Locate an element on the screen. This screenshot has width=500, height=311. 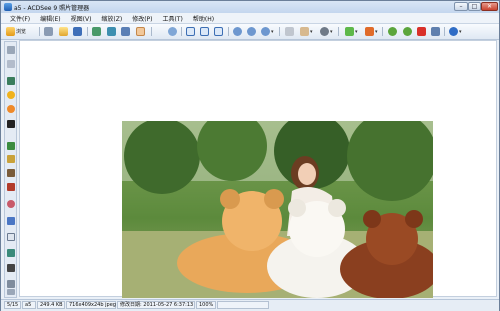
export-button is located at coordinates (96, 31).